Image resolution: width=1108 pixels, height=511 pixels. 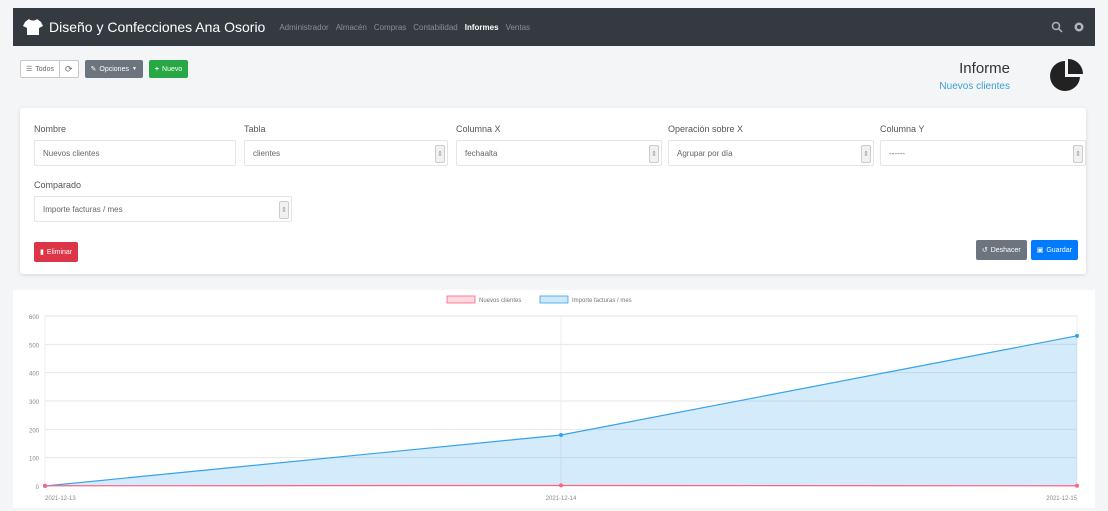 I want to click on nombre-value: Nuevos clientes, so click(x=71, y=153).